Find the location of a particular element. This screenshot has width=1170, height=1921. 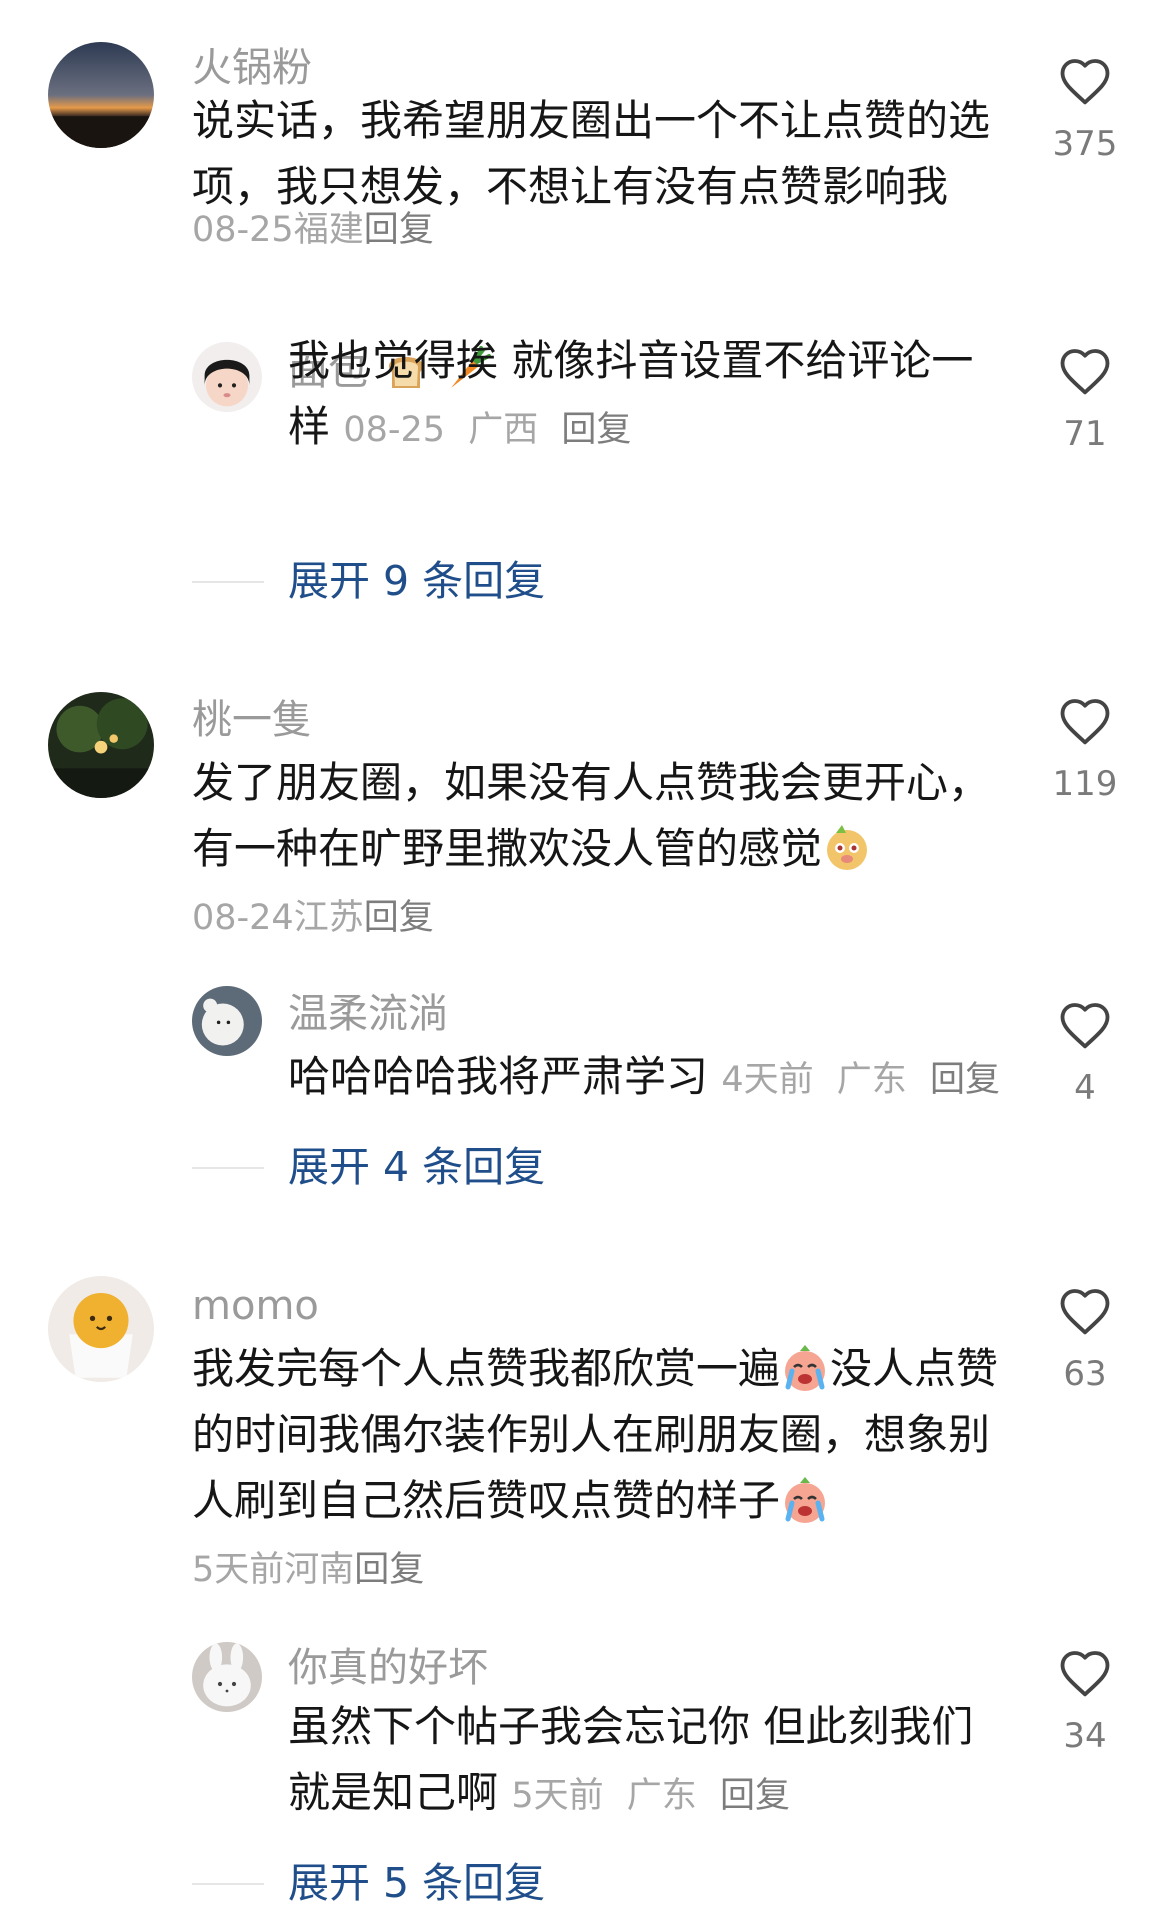

reply-location: 广西 is located at coordinates (503, 430).